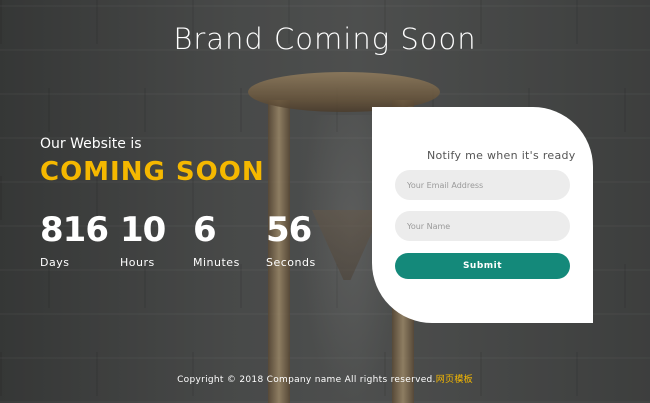 The image size is (650, 403). I want to click on submit-button: Submit, so click(482, 266).